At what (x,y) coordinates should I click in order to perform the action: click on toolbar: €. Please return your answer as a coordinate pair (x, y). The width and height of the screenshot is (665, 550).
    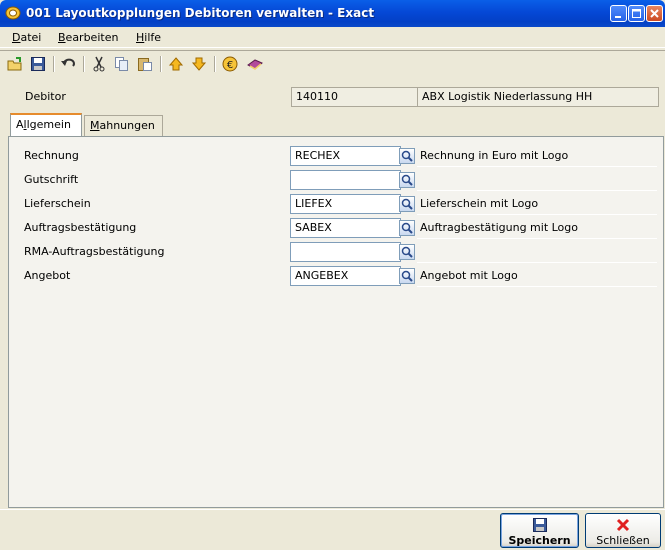
    Looking at the image, I should click on (332, 63).